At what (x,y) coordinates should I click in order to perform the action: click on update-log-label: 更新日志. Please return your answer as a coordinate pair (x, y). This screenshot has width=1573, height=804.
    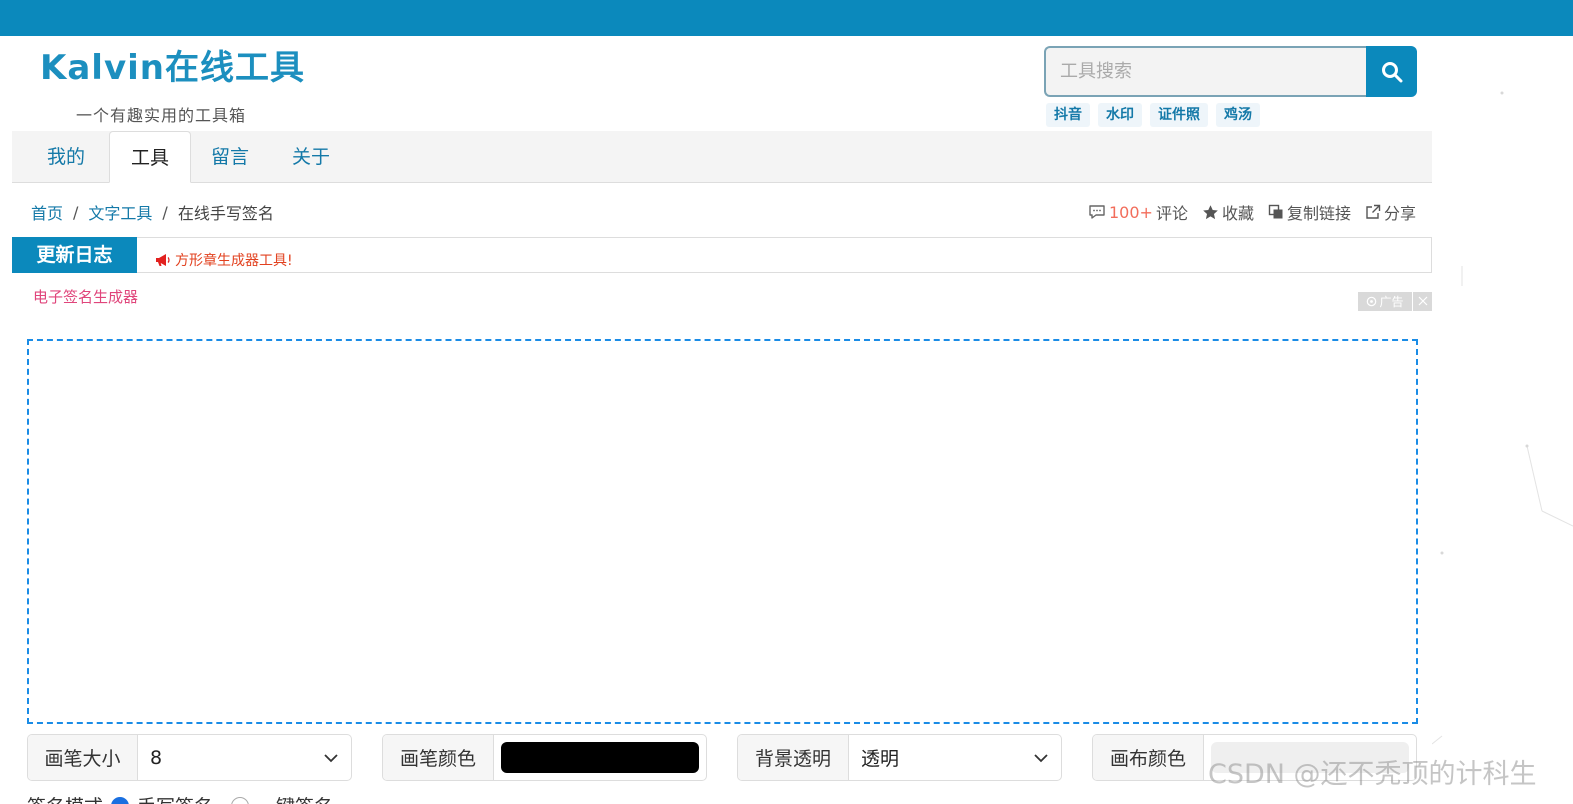
    Looking at the image, I should click on (74, 255).